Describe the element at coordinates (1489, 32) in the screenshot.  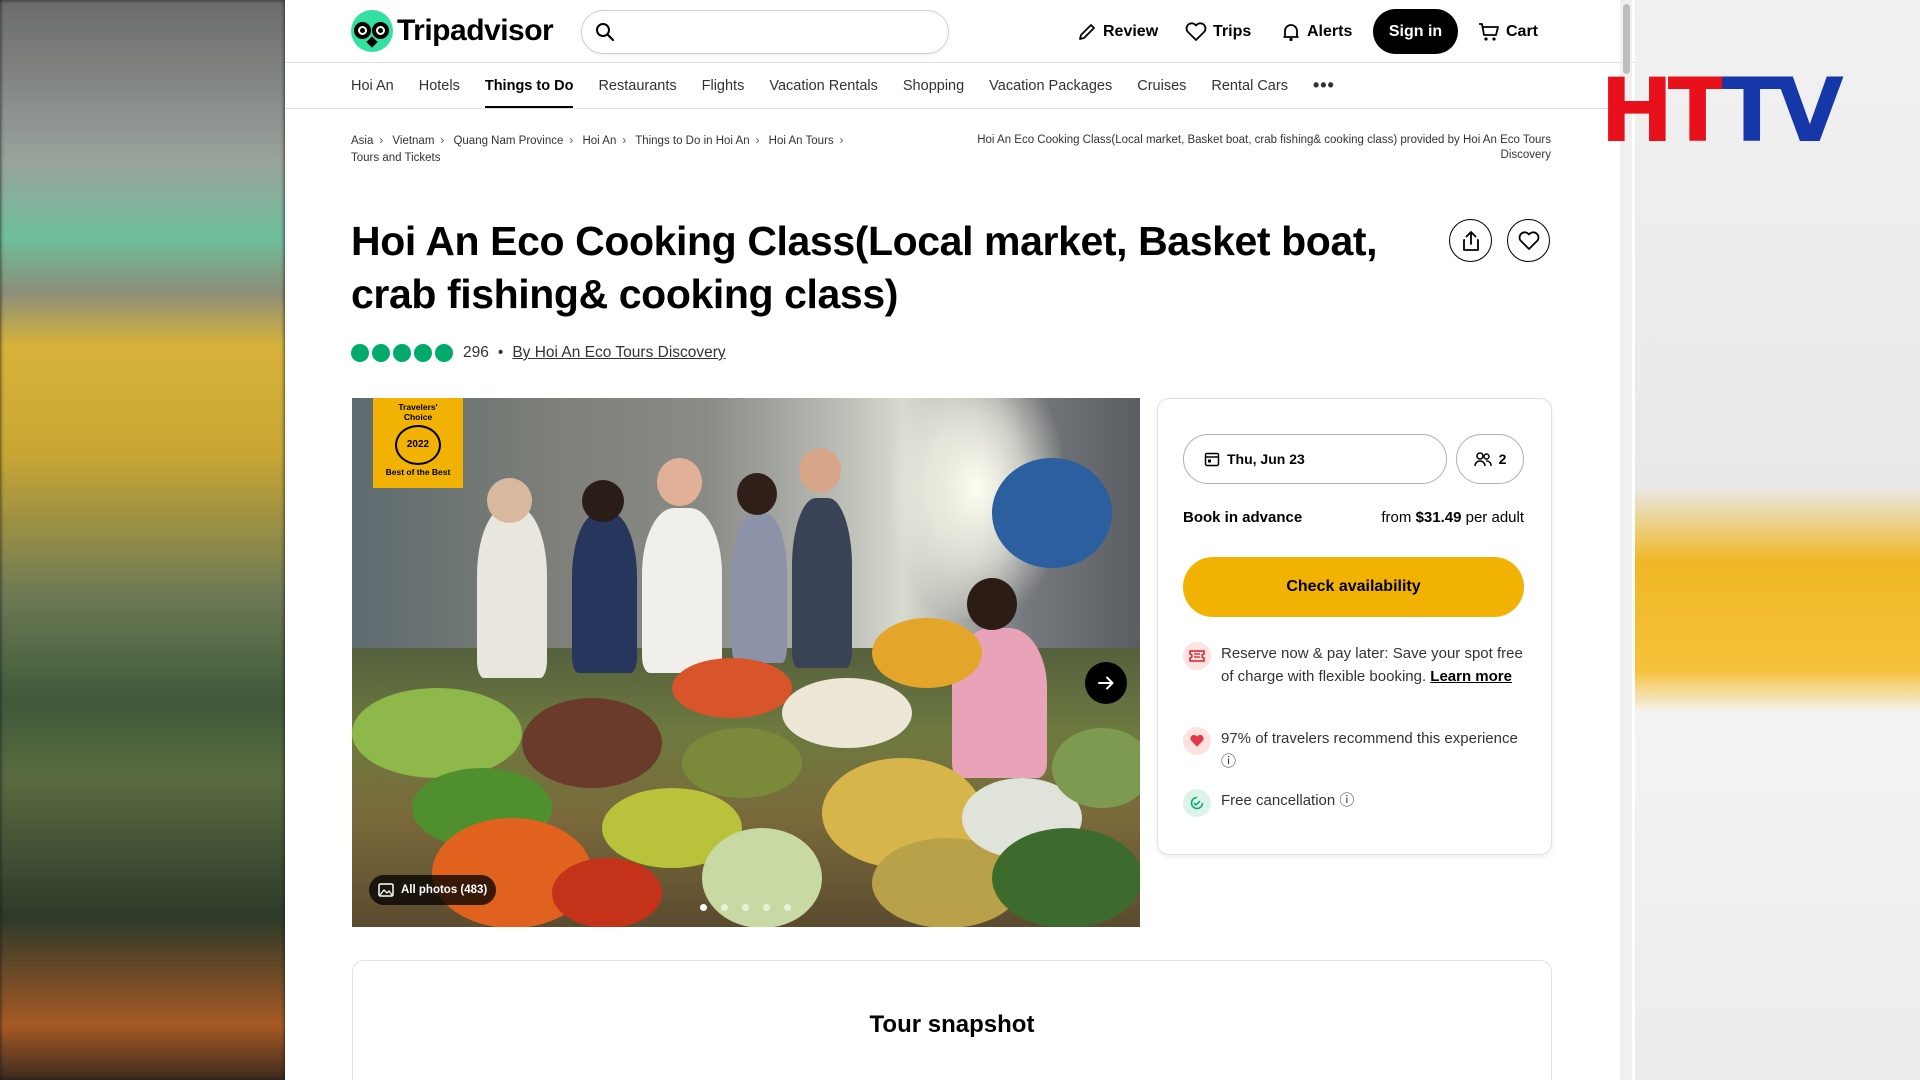
I see `cart-icon` at that location.